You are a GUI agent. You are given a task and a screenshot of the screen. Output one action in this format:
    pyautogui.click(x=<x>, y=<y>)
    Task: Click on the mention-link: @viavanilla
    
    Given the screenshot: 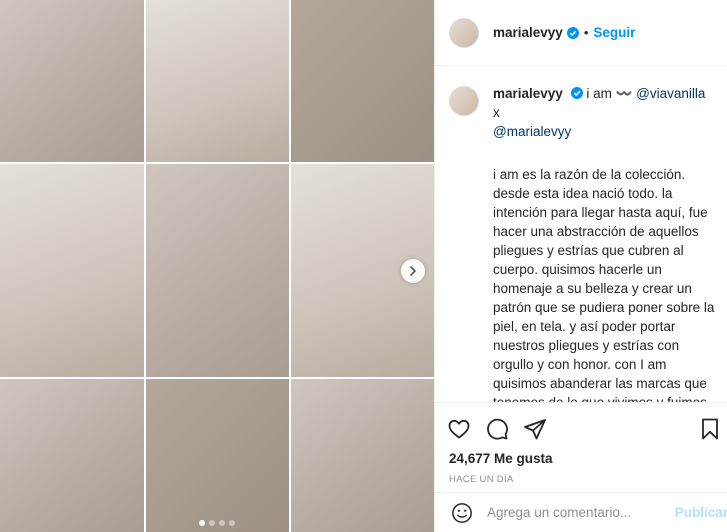 What is the action you would take?
    pyautogui.click(x=670, y=93)
    